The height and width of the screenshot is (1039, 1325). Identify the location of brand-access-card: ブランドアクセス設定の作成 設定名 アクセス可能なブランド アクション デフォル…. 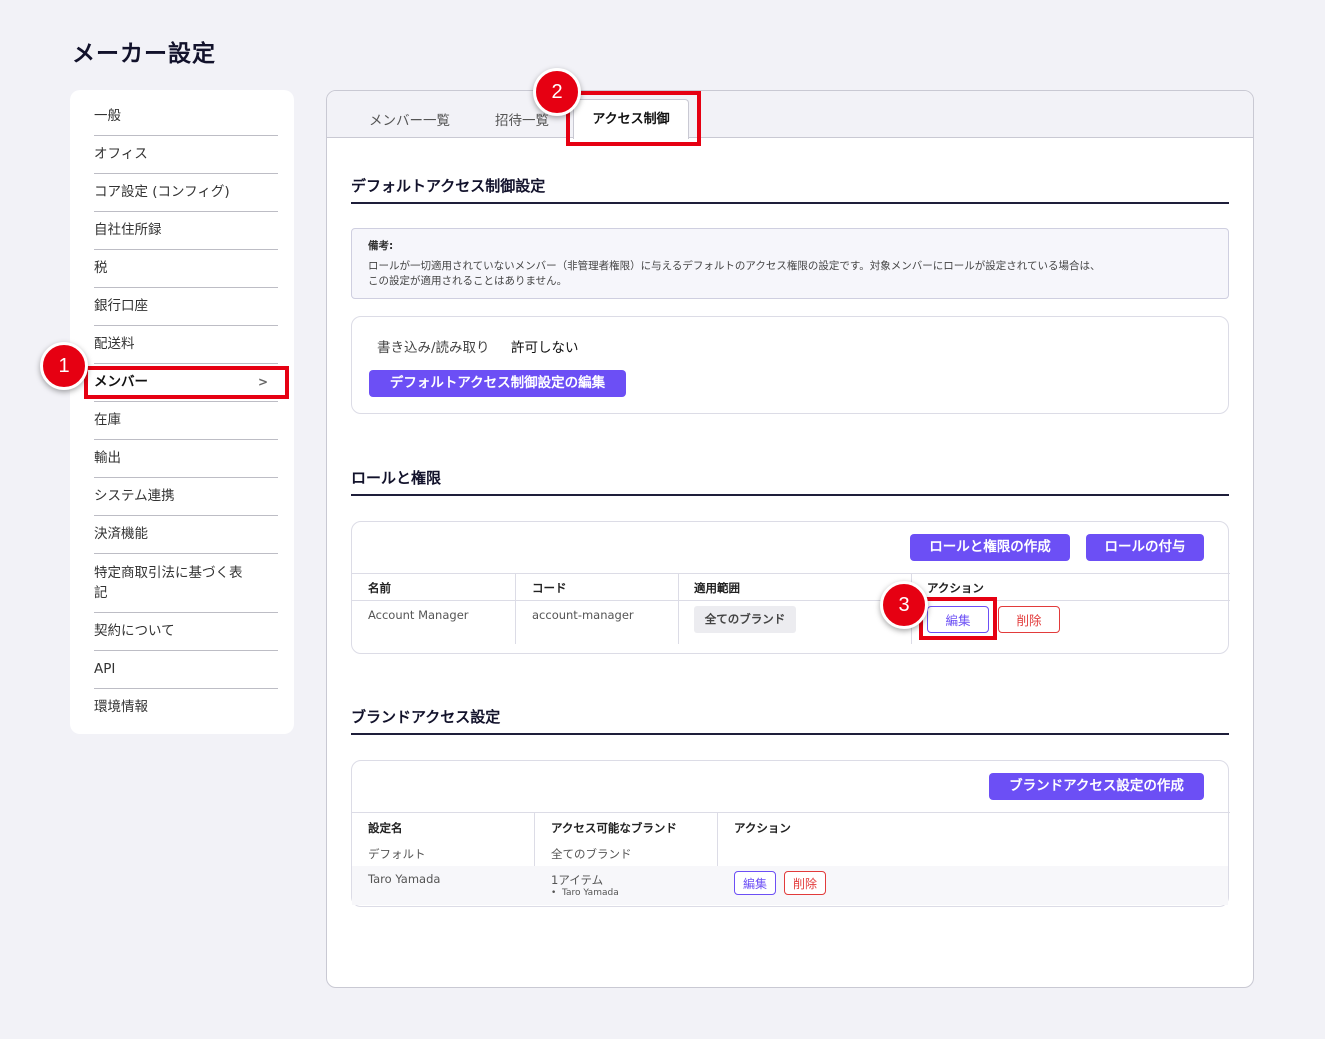
(790, 833).